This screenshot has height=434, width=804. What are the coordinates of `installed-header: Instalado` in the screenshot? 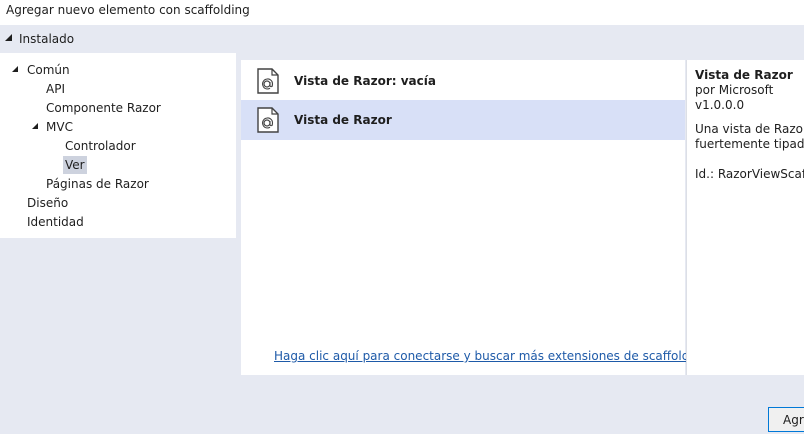 It's located at (402, 39).